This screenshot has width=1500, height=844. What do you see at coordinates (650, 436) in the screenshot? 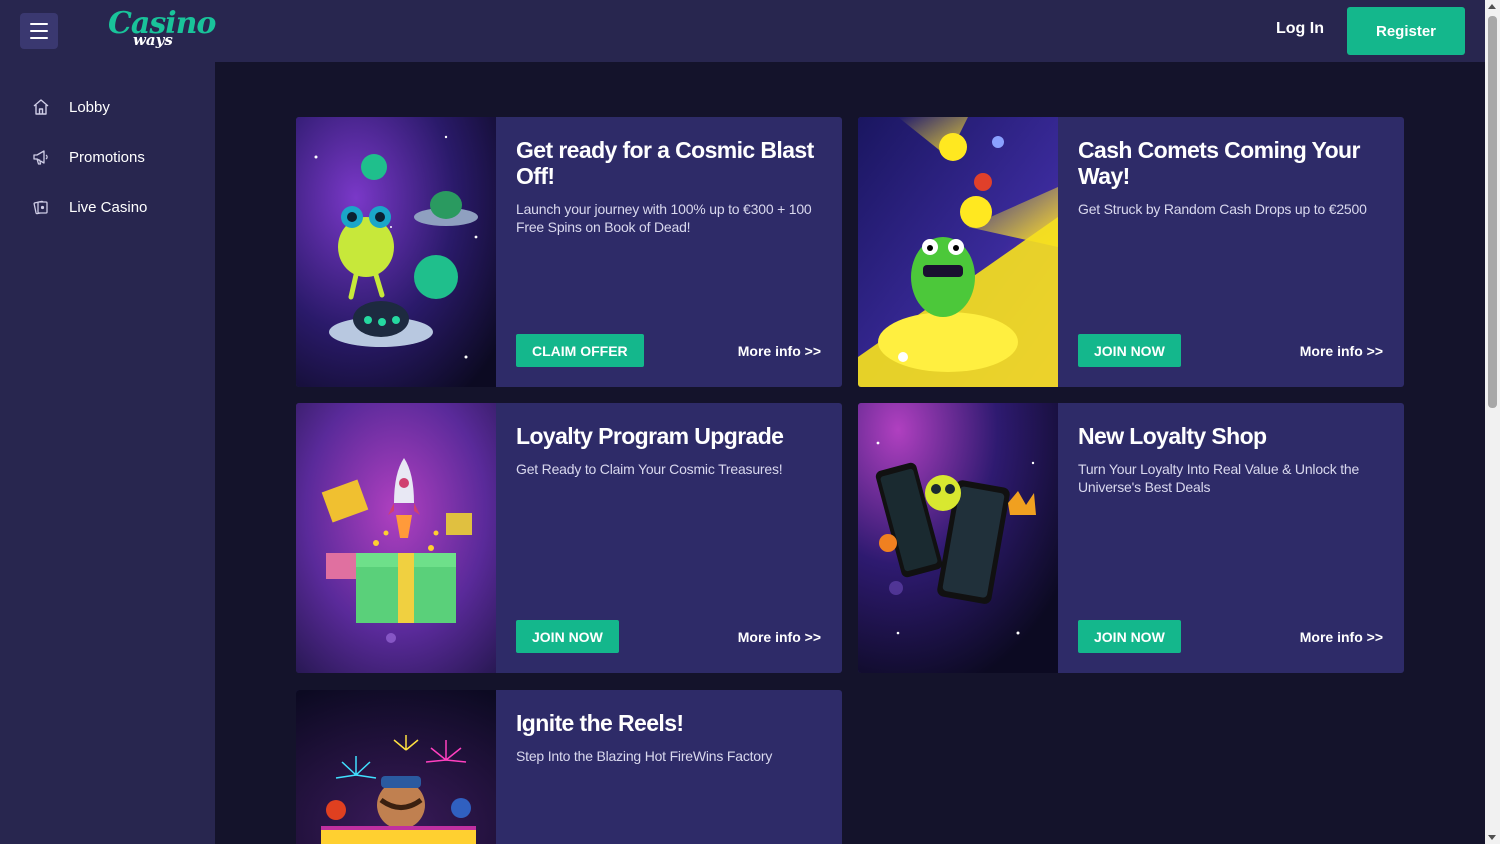
I see `promo-title: Loyalty Program Upgrade` at bounding box center [650, 436].